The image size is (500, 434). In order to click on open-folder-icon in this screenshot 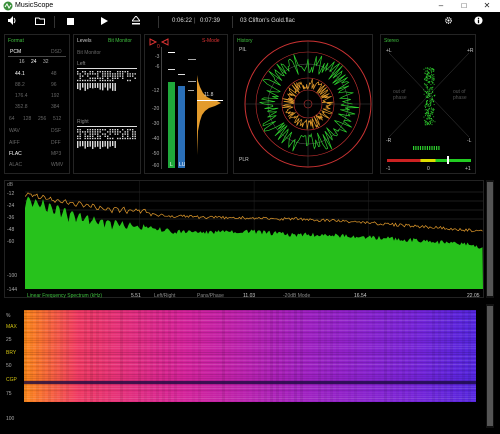, I will do `click(40, 22)`.